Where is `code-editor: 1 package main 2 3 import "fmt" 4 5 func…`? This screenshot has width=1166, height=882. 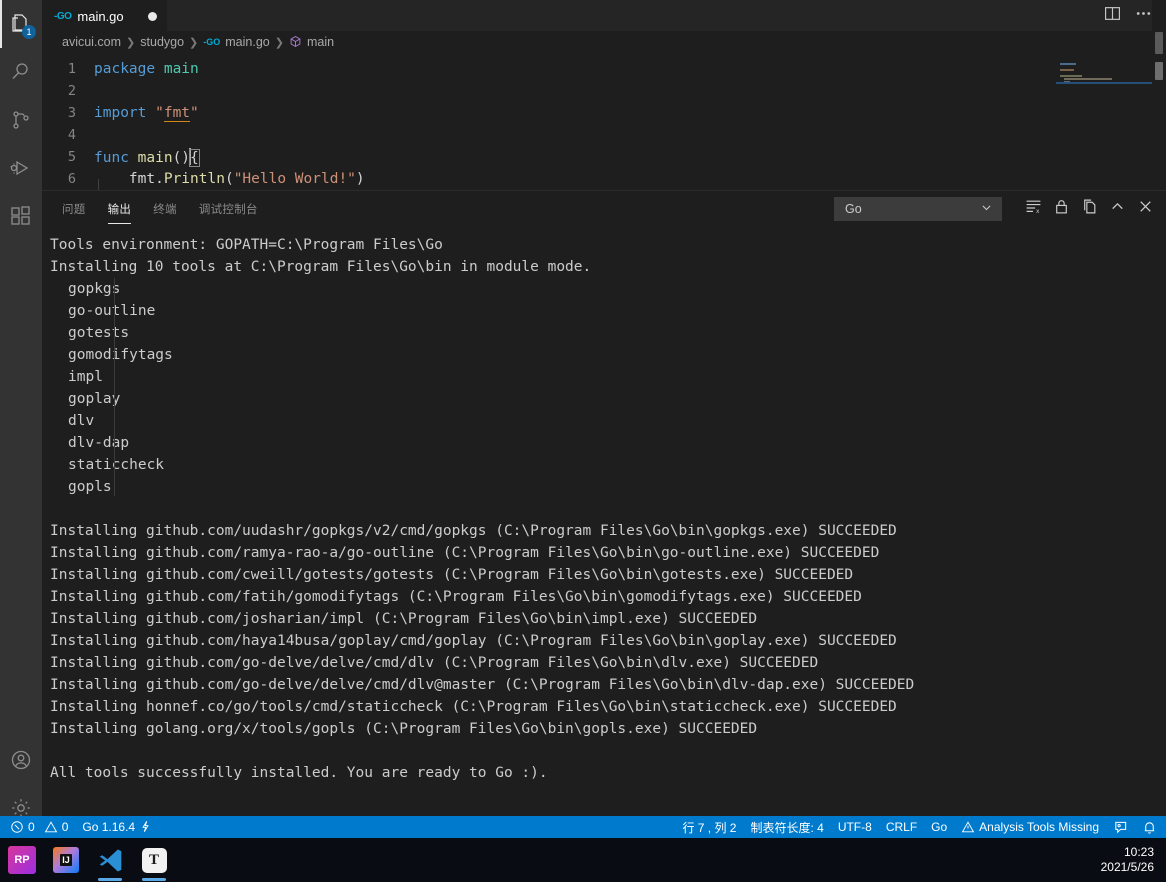 code-editor: 1 package main 2 3 import "fmt" 4 5 func… is located at coordinates (604, 121).